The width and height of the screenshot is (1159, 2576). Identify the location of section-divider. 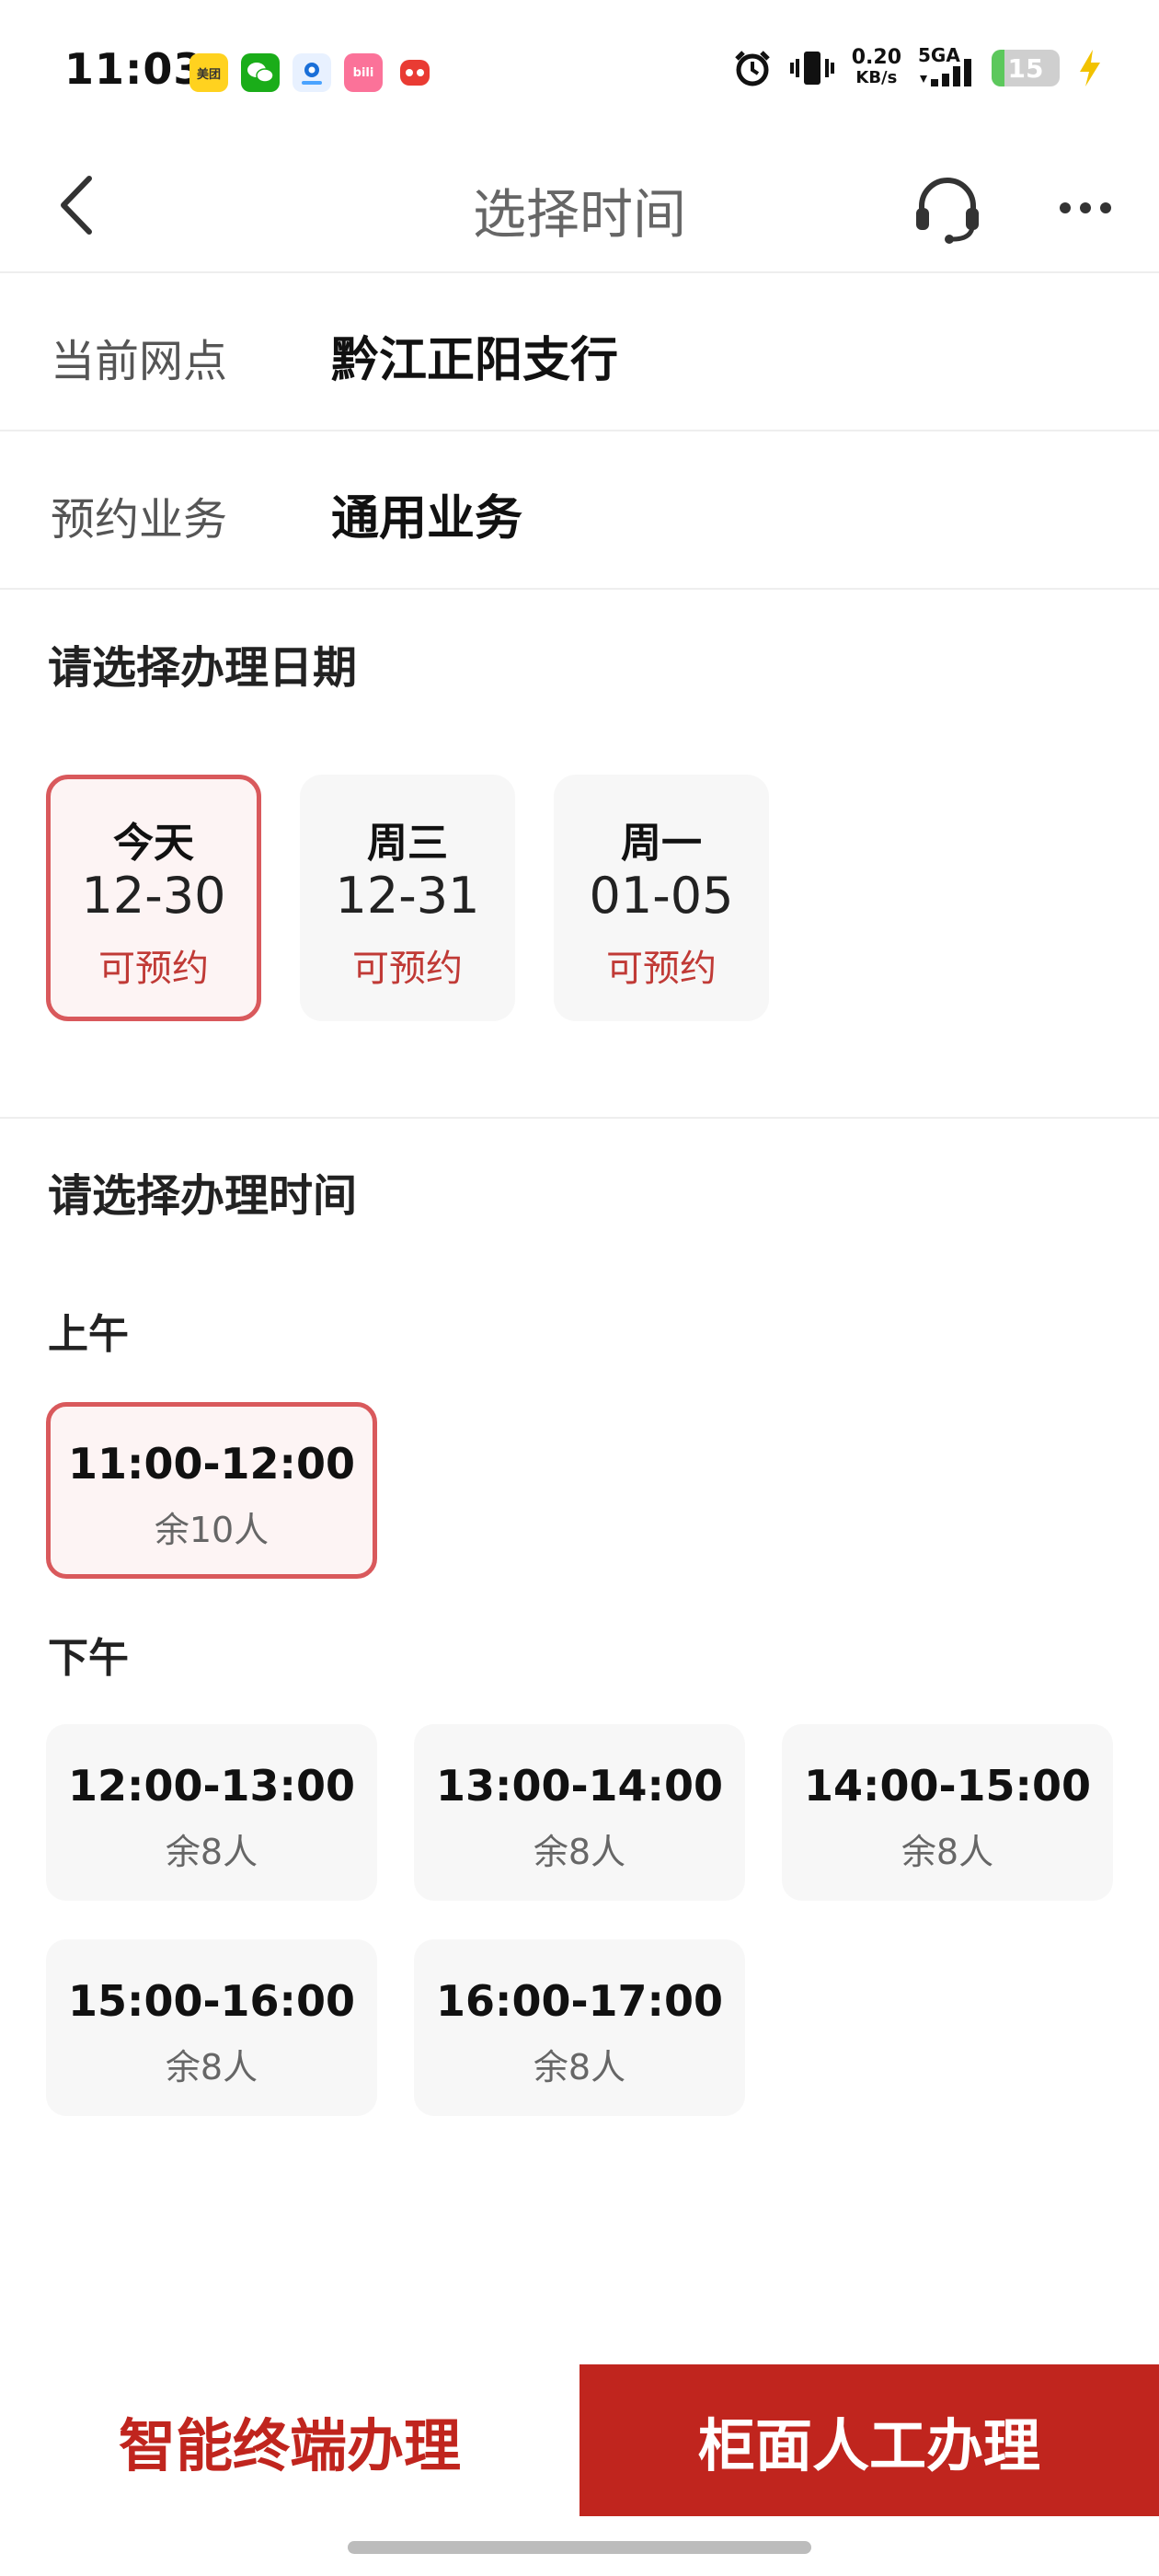
(579, 1118).